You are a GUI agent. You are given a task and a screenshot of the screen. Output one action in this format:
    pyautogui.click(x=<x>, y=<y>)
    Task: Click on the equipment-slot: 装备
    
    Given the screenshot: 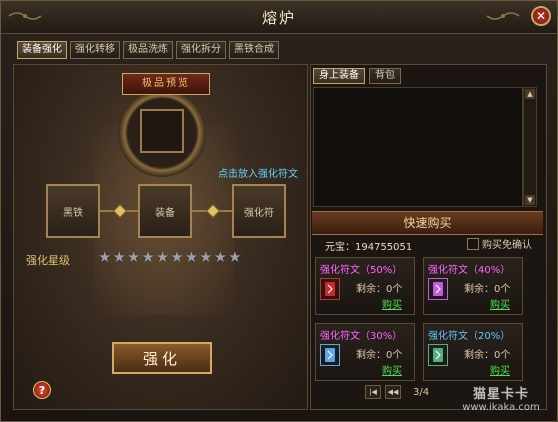 What is the action you would take?
    pyautogui.click(x=165, y=211)
    